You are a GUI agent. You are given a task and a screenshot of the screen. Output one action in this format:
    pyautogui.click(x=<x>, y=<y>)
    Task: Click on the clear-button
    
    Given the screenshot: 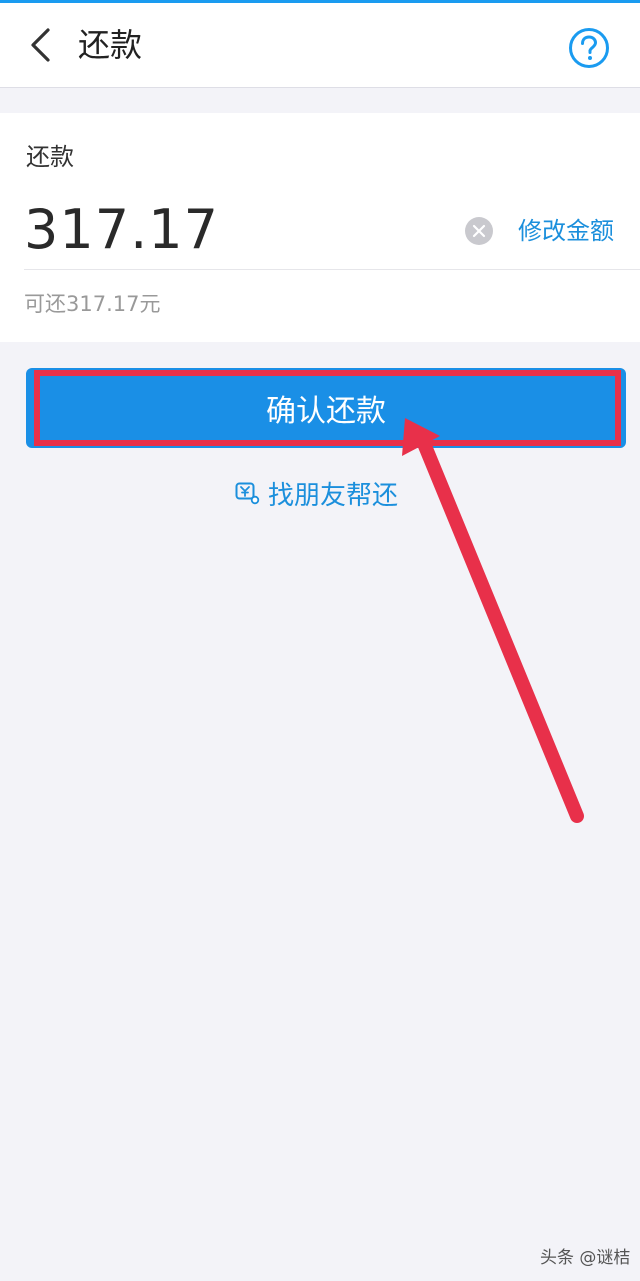 What is the action you would take?
    pyautogui.click(x=479, y=231)
    